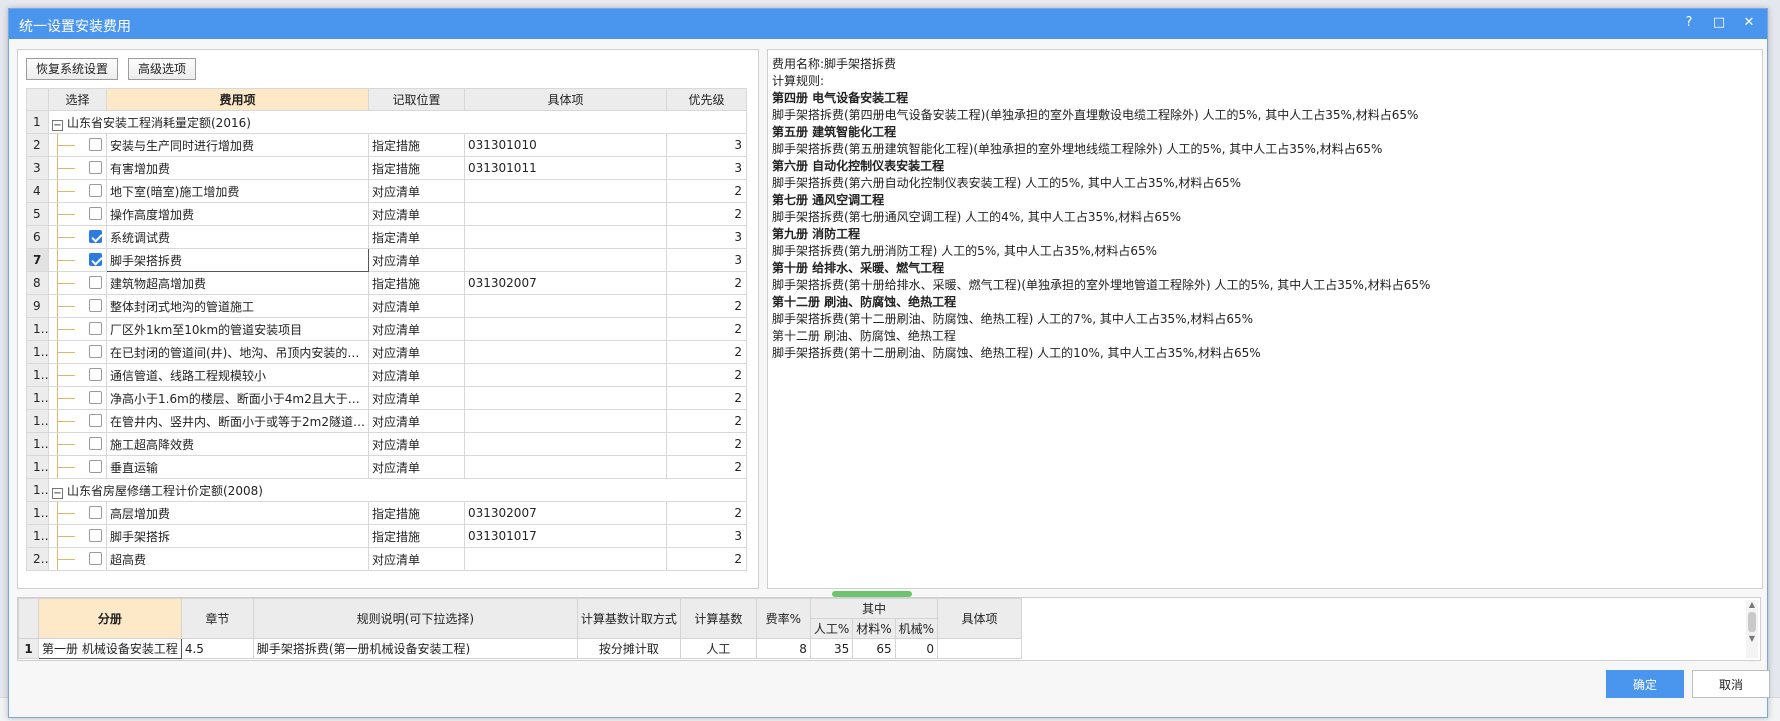 Image resolution: width=1780 pixels, height=721 pixels. I want to click on fee-row: 5 操作高度增加费 对应清单 2, so click(386, 214).